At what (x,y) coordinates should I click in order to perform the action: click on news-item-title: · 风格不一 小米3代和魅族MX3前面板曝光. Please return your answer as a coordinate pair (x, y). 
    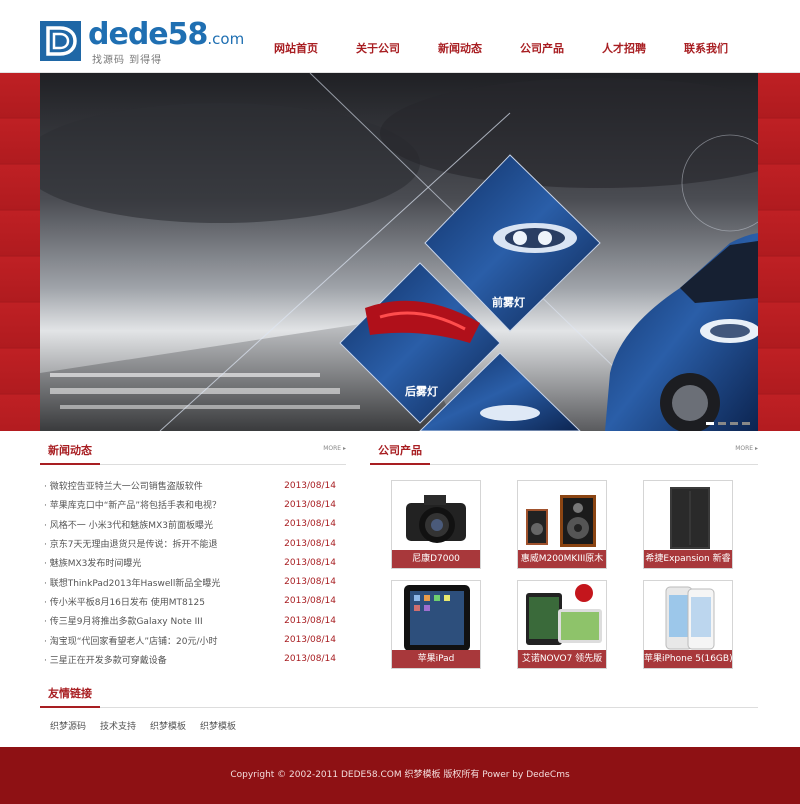
    Looking at the image, I should click on (128, 525).